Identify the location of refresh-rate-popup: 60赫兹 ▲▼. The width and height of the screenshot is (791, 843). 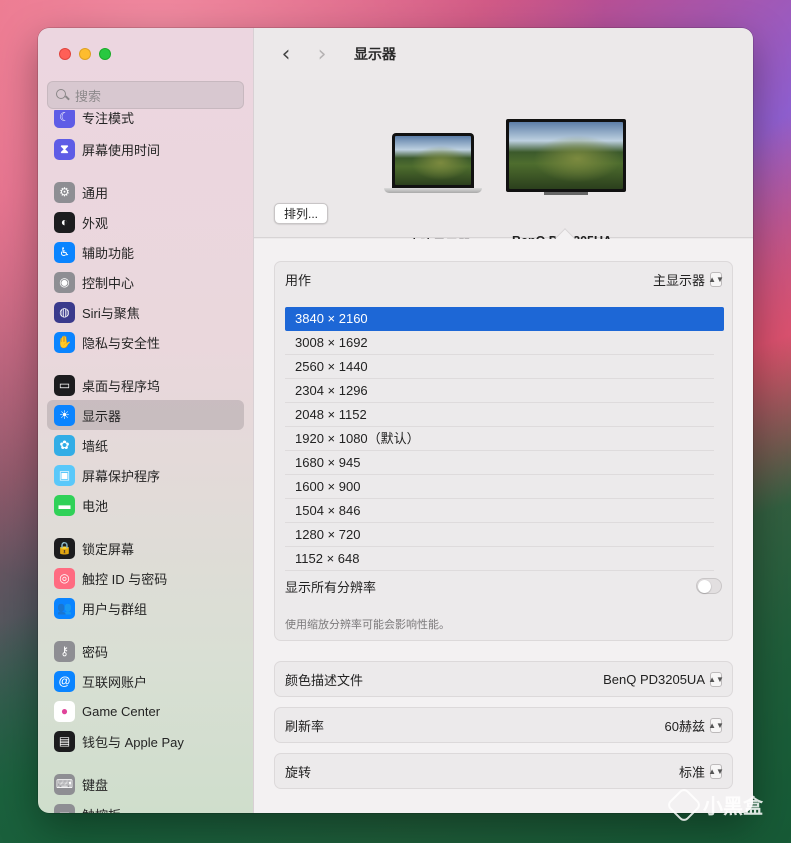
(694, 725).